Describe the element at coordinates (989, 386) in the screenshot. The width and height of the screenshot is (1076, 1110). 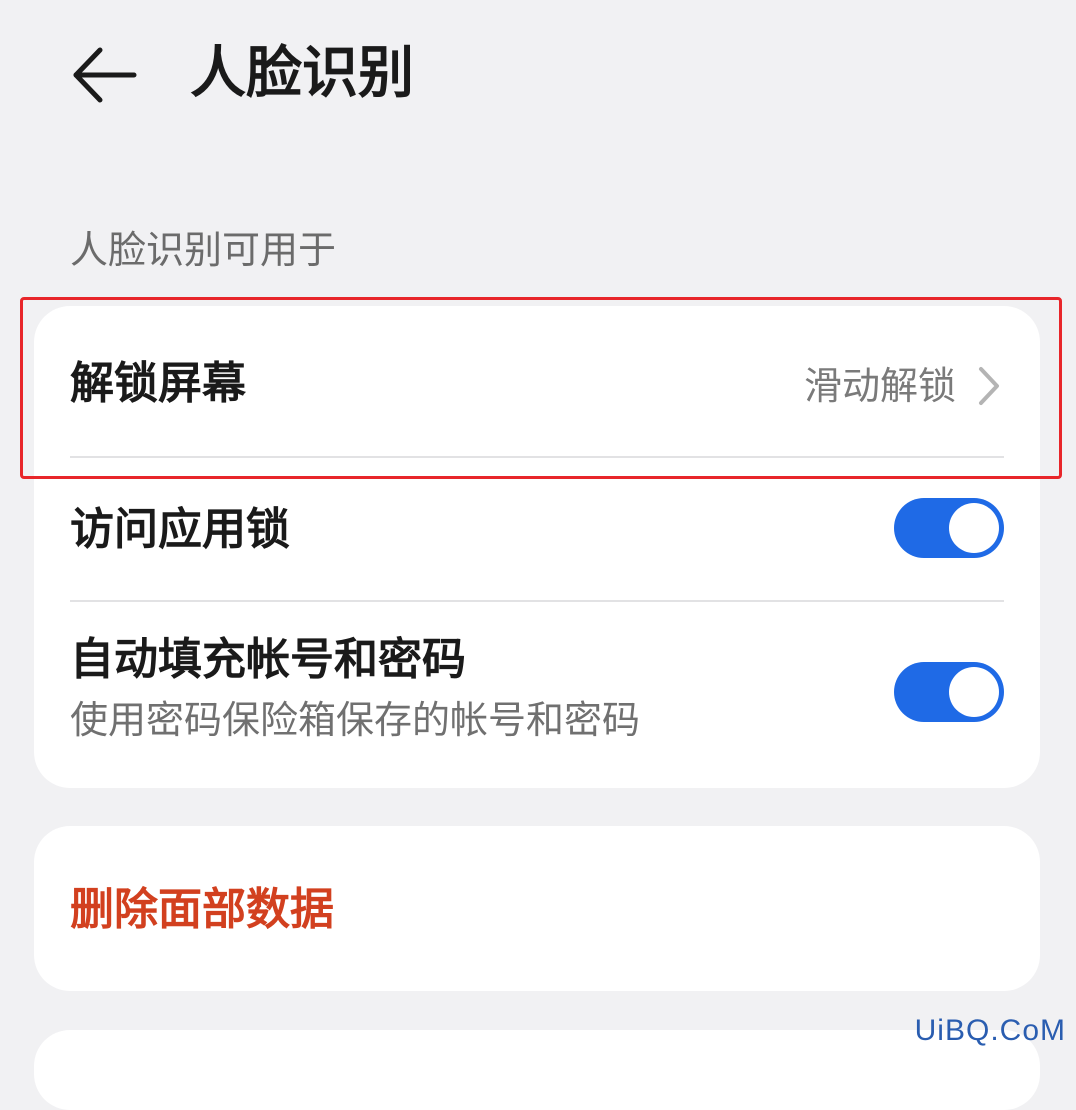
I see `chevron-right-icon` at that location.